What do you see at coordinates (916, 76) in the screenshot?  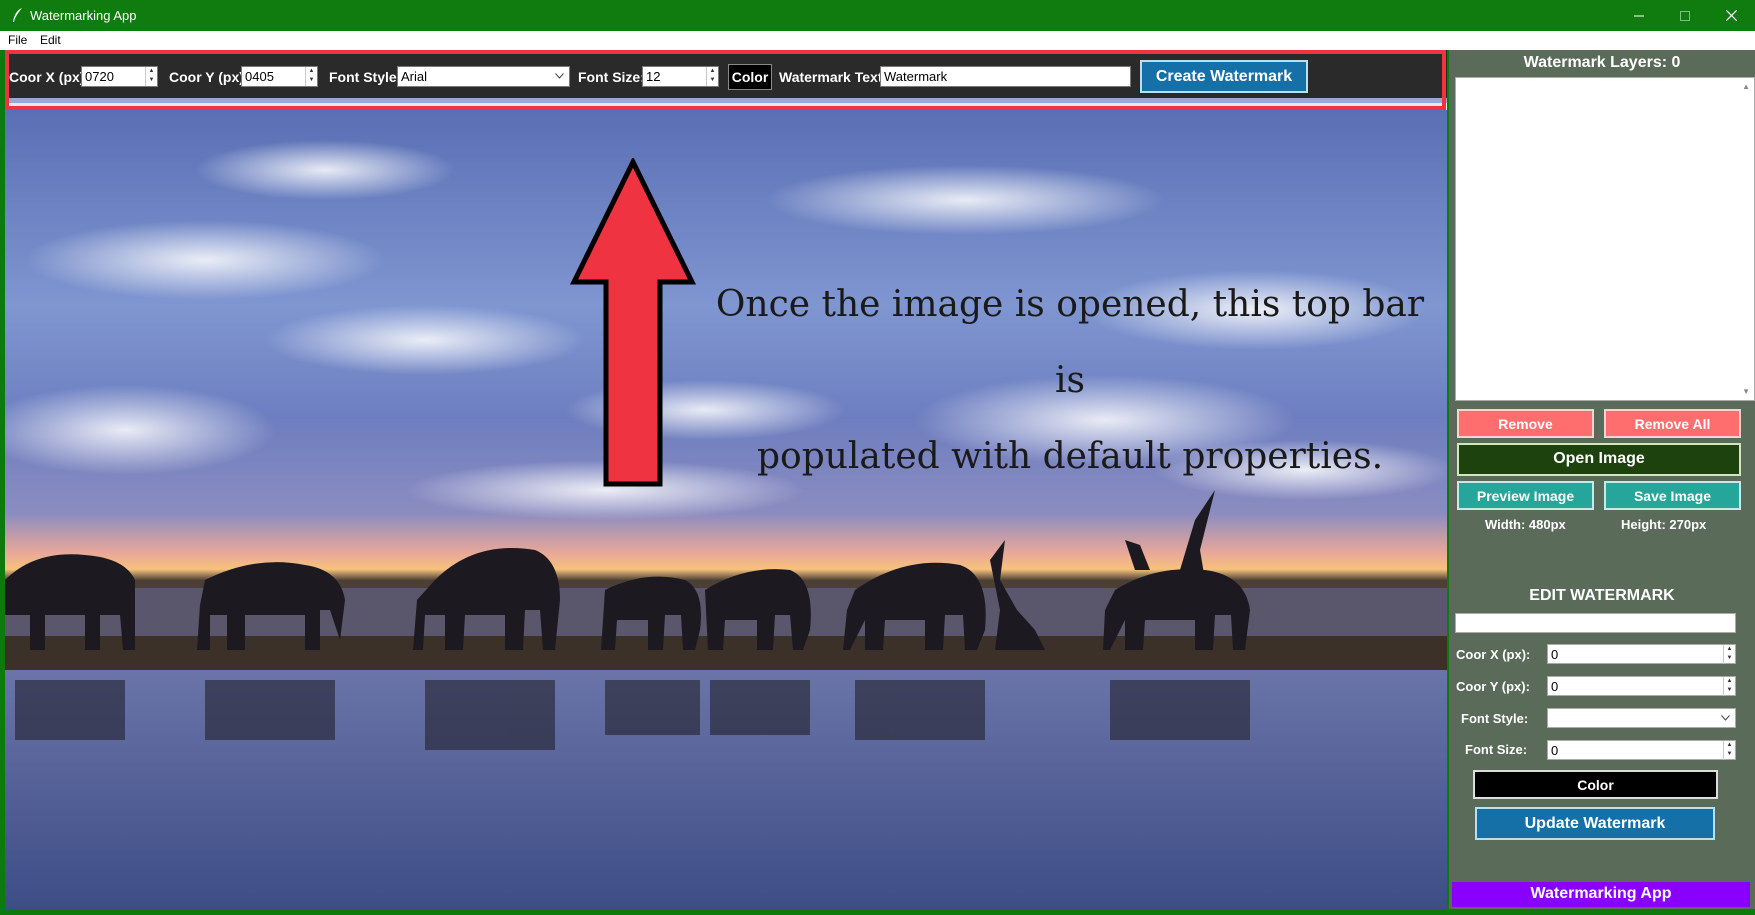 I see `watermark-text-value: Watermark` at bounding box center [916, 76].